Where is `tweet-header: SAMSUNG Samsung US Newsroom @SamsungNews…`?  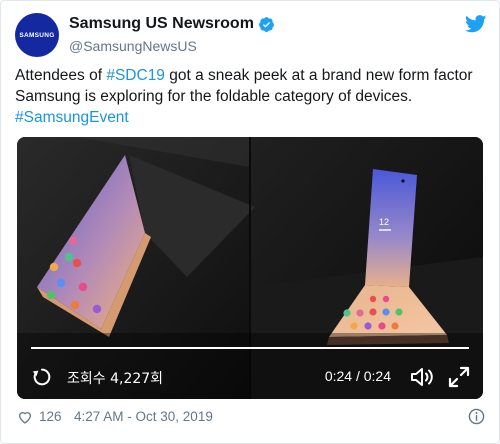
tweet-header: SAMSUNG Samsung US Newsroom @SamsungNews… is located at coordinates (251, 35).